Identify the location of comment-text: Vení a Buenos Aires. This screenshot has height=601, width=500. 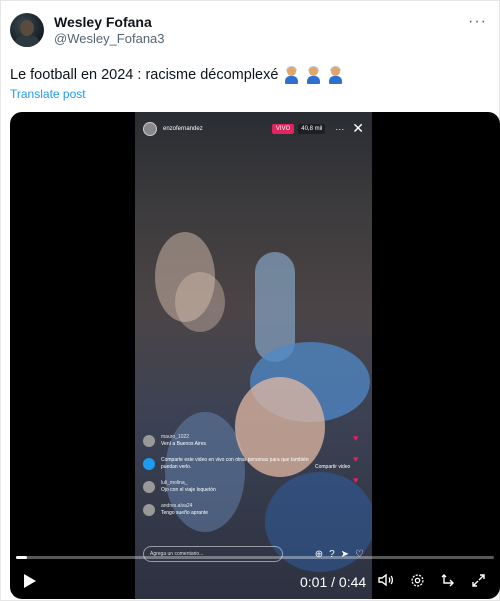
(184, 444).